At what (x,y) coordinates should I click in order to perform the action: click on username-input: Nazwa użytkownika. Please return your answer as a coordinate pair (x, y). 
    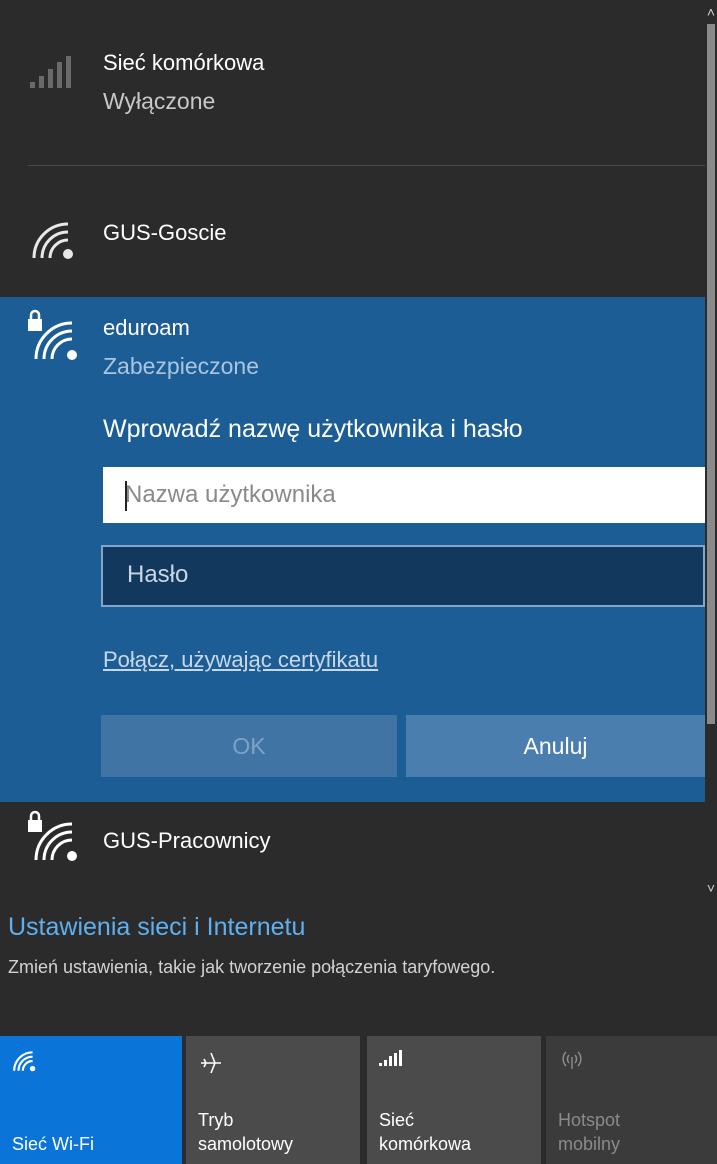
    Looking at the image, I should click on (404, 495).